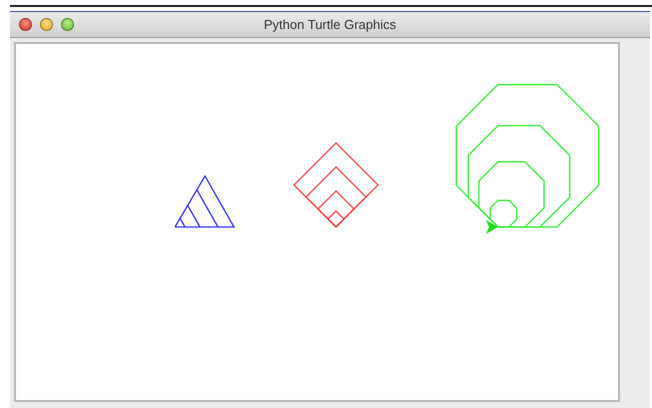  Describe the element at coordinates (330, 24) in the screenshot. I see `window-title: Python Turtle Graphics` at that location.